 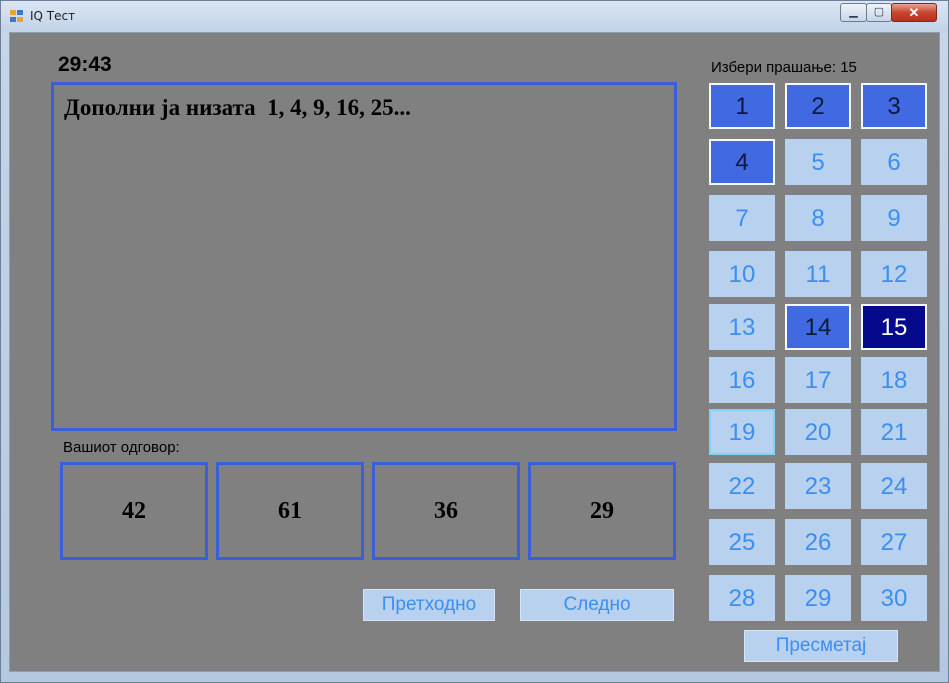 What do you see at coordinates (742, 274) in the screenshot?
I see `question-button-10: 10` at bounding box center [742, 274].